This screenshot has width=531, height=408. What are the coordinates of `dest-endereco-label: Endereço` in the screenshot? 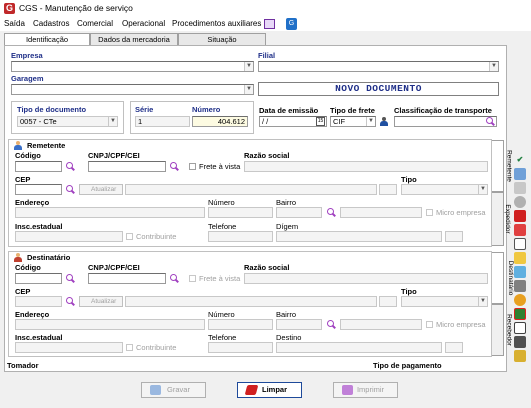 It's located at (32, 314).